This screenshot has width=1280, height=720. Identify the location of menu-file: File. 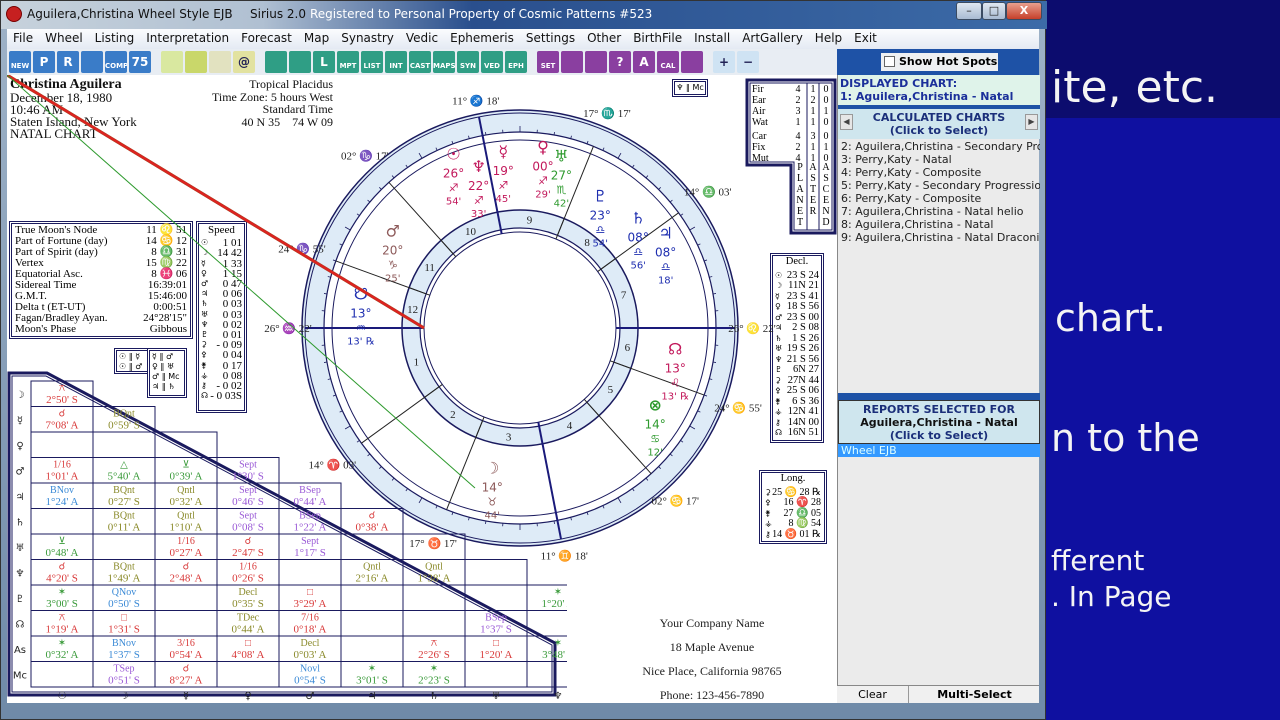
(23, 37).